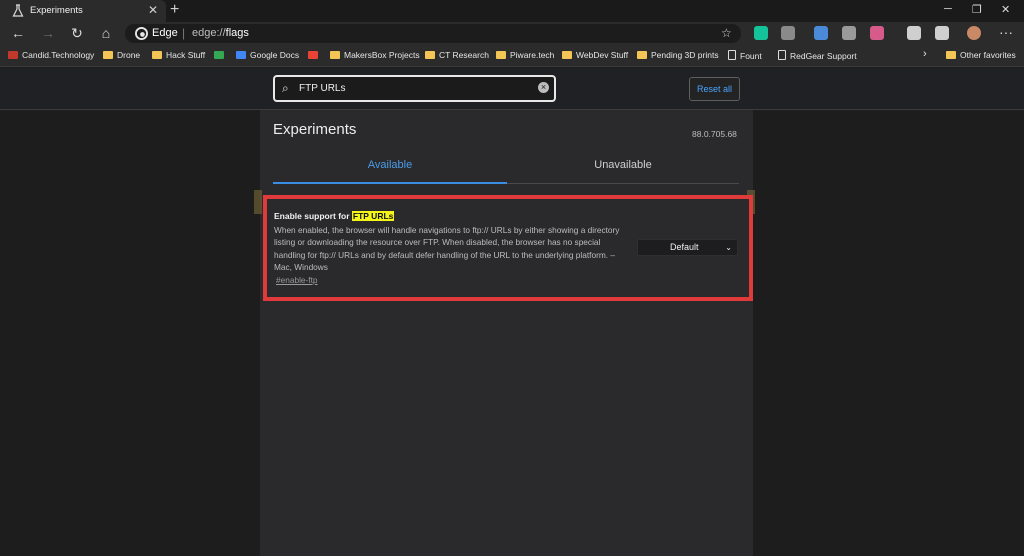 The width and height of the screenshot is (1024, 556). I want to click on favorite-label: Google Docs, so click(275, 55).